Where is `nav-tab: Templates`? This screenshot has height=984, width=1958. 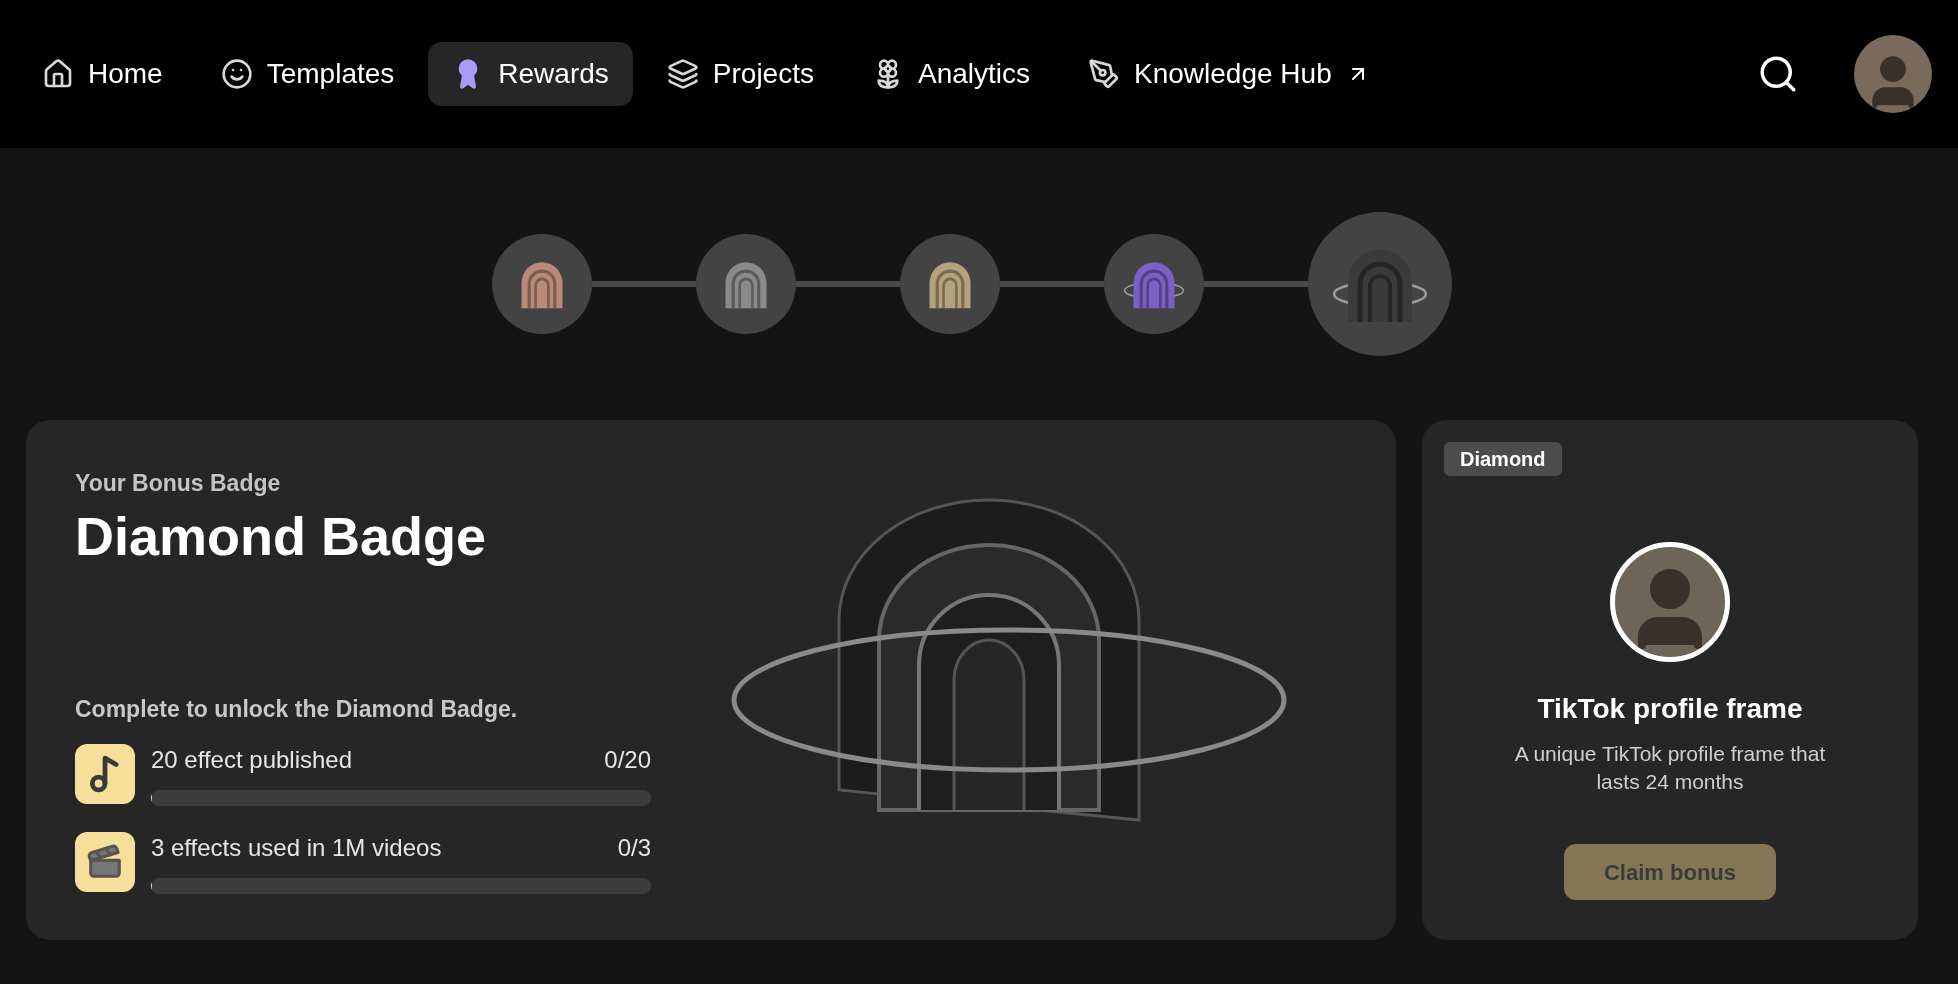
nav-tab: Templates is located at coordinates (307, 74).